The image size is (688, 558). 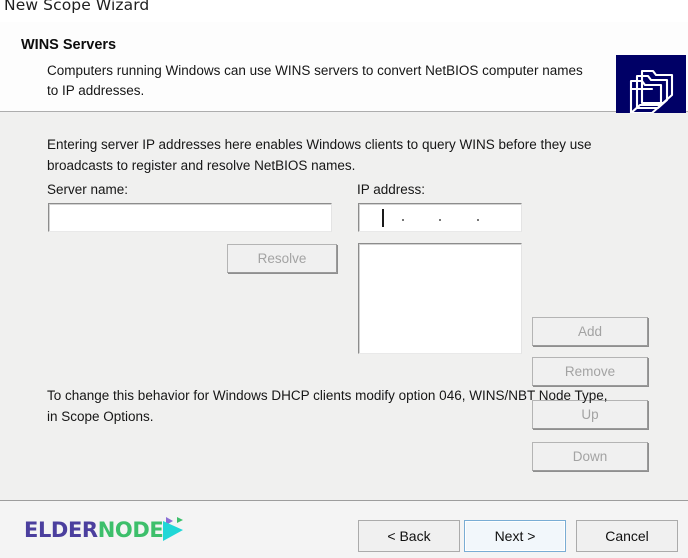 What do you see at coordinates (440, 298) in the screenshot?
I see `wins-server-listbox` at bounding box center [440, 298].